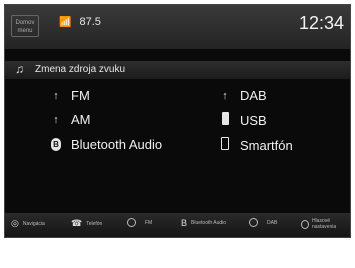  Describe the element at coordinates (65, 22) in the screenshot. I see `antenna-icon: 📶` at that location.